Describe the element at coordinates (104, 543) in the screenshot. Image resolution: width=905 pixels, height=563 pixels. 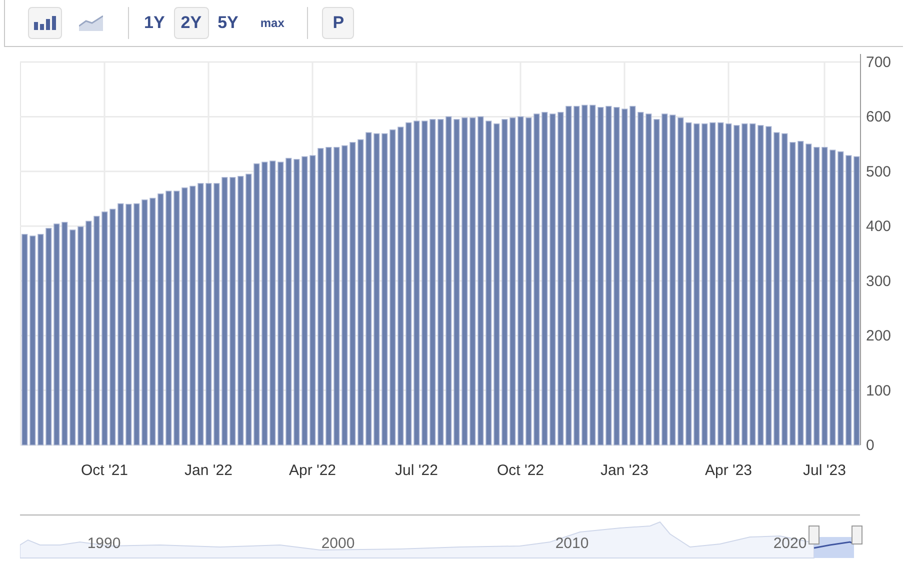
I see `year-label: 1990` at that location.